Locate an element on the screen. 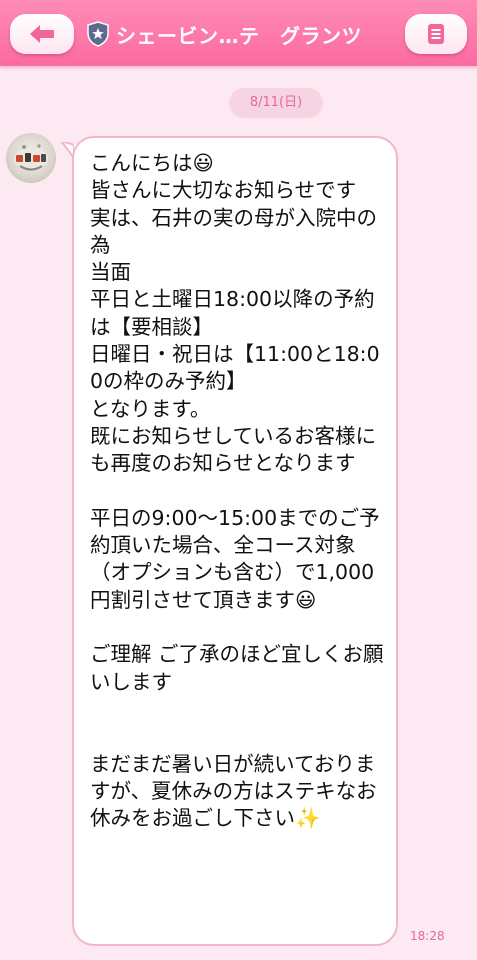  chat-title-area: シェービン…テ グランツ is located at coordinates (224, 34).